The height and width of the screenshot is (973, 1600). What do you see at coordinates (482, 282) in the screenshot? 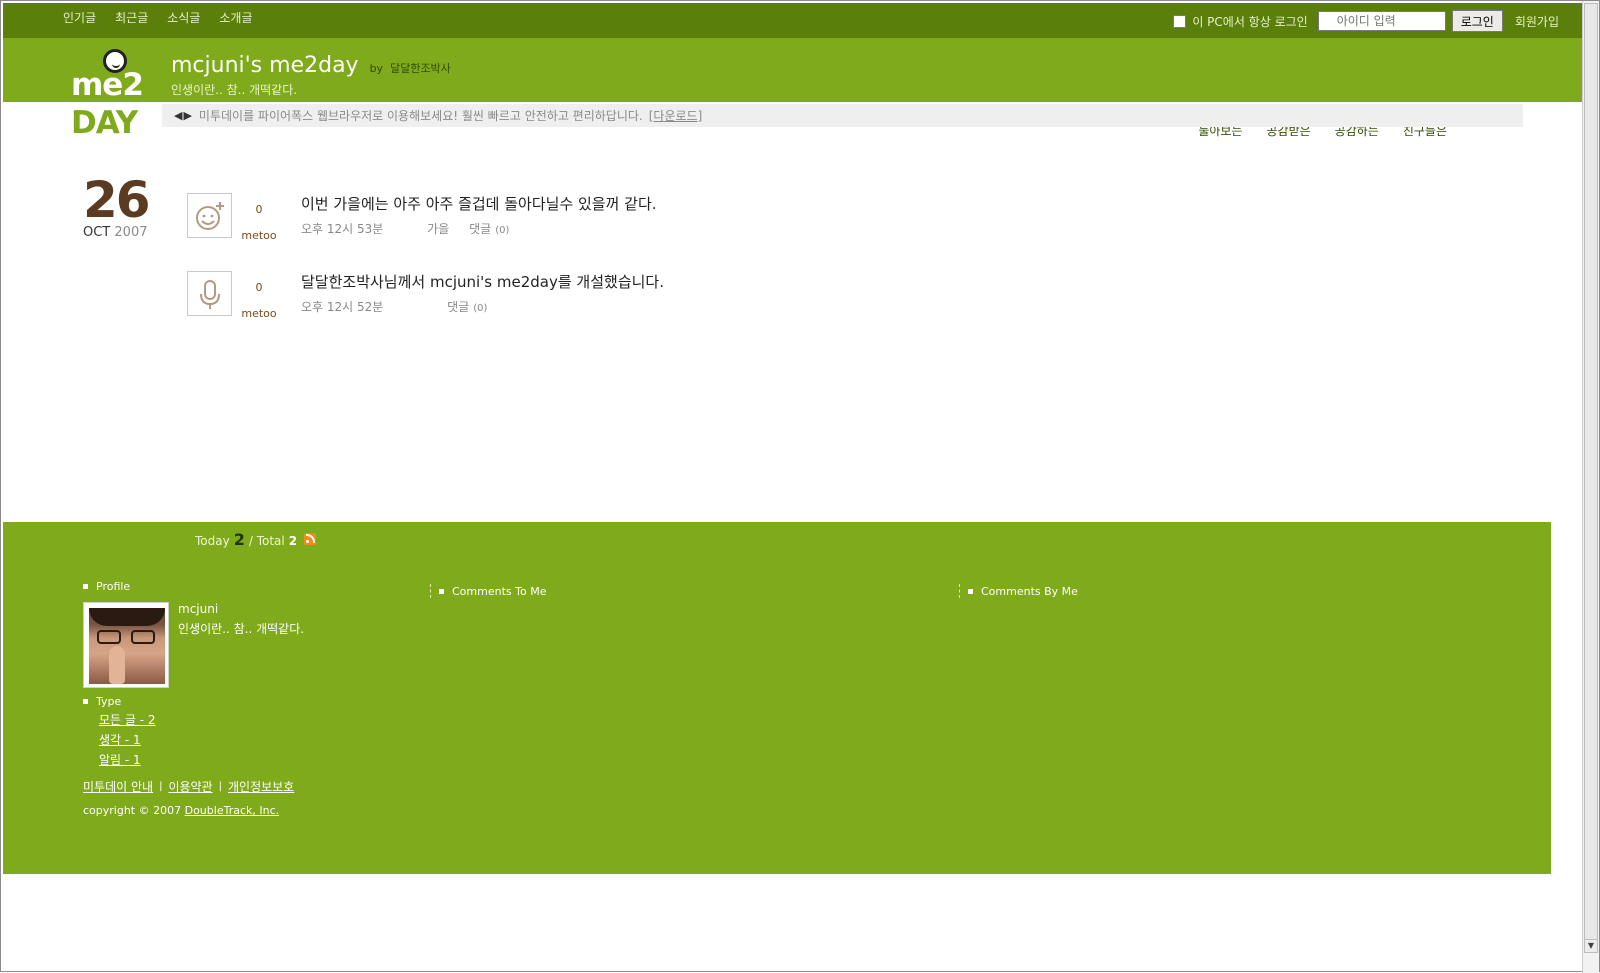
I see `post-text: 달달한조박사님께서 mcjuni's me2day를 개설했습니다.` at bounding box center [482, 282].